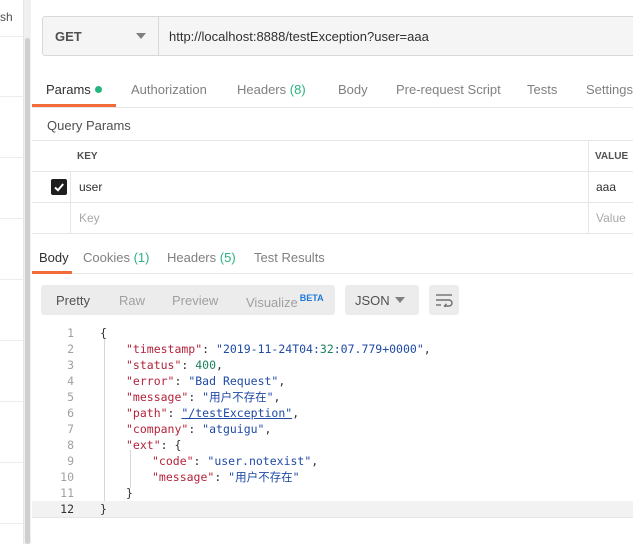  I want to click on code-line: 7 "company": "atguigu",, so click(332, 429).